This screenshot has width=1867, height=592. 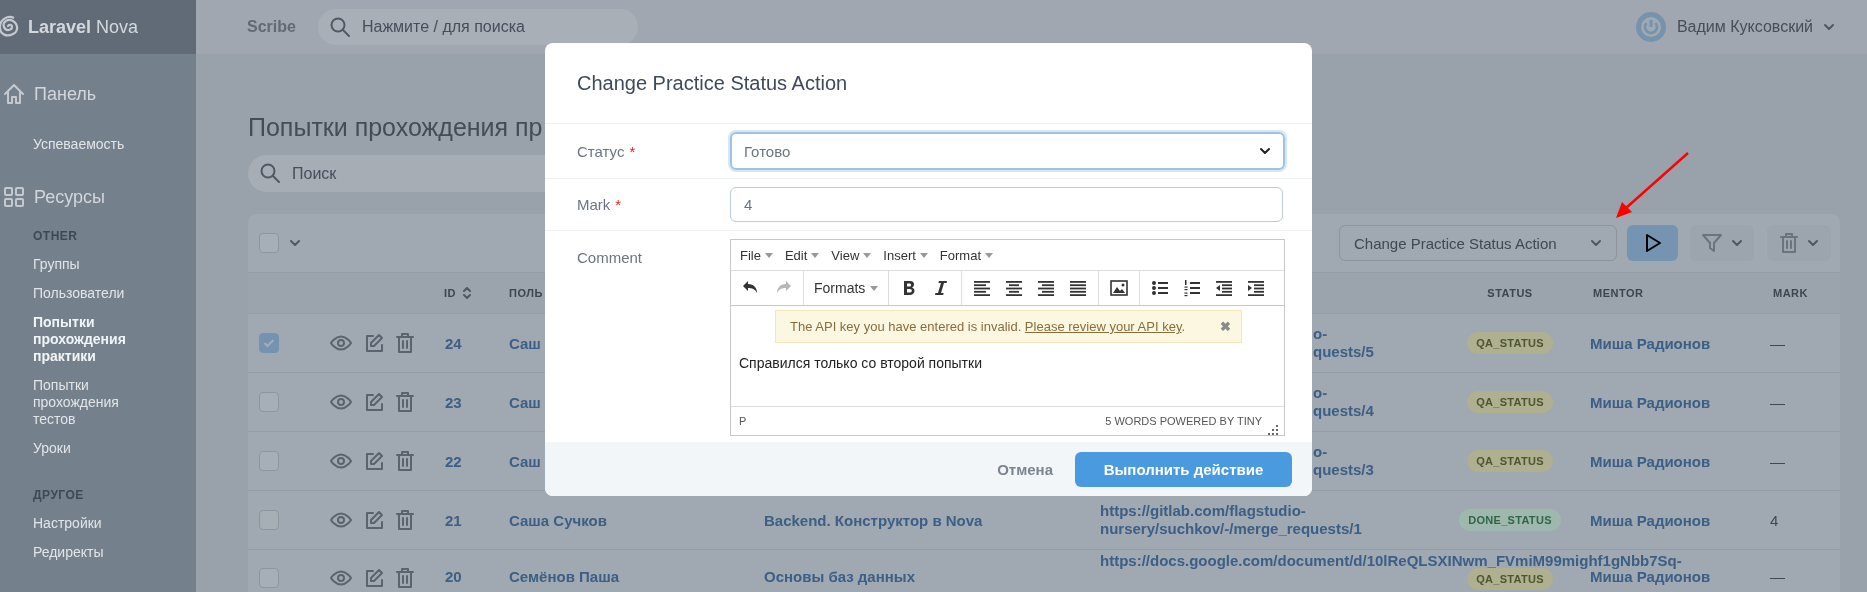 What do you see at coordinates (98, 294) in the screenshot?
I see `nav-link: Пользователи` at bounding box center [98, 294].